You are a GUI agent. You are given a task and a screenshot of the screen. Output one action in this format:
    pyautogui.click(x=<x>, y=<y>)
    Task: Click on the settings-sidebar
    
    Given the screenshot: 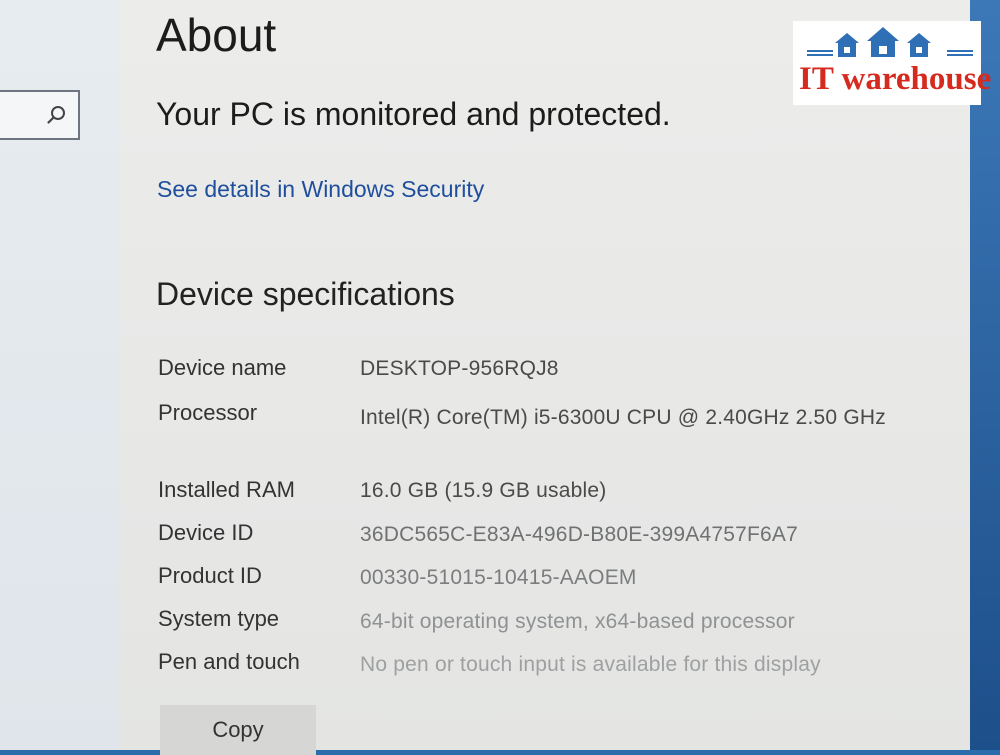 What is the action you would take?
    pyautogui.click(x=60, y=375)
    